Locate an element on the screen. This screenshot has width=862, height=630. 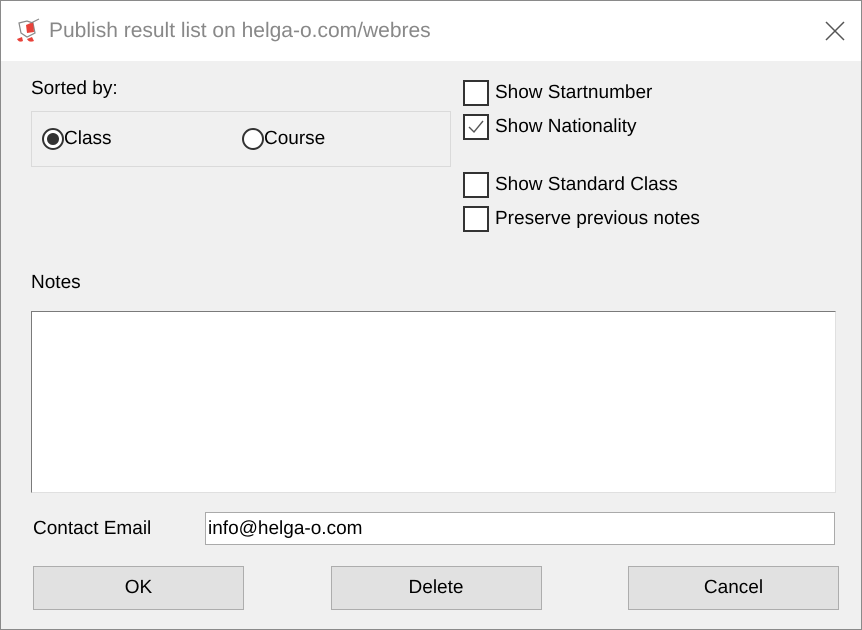
notes-label: Notes is located at coordinates (56, 283).